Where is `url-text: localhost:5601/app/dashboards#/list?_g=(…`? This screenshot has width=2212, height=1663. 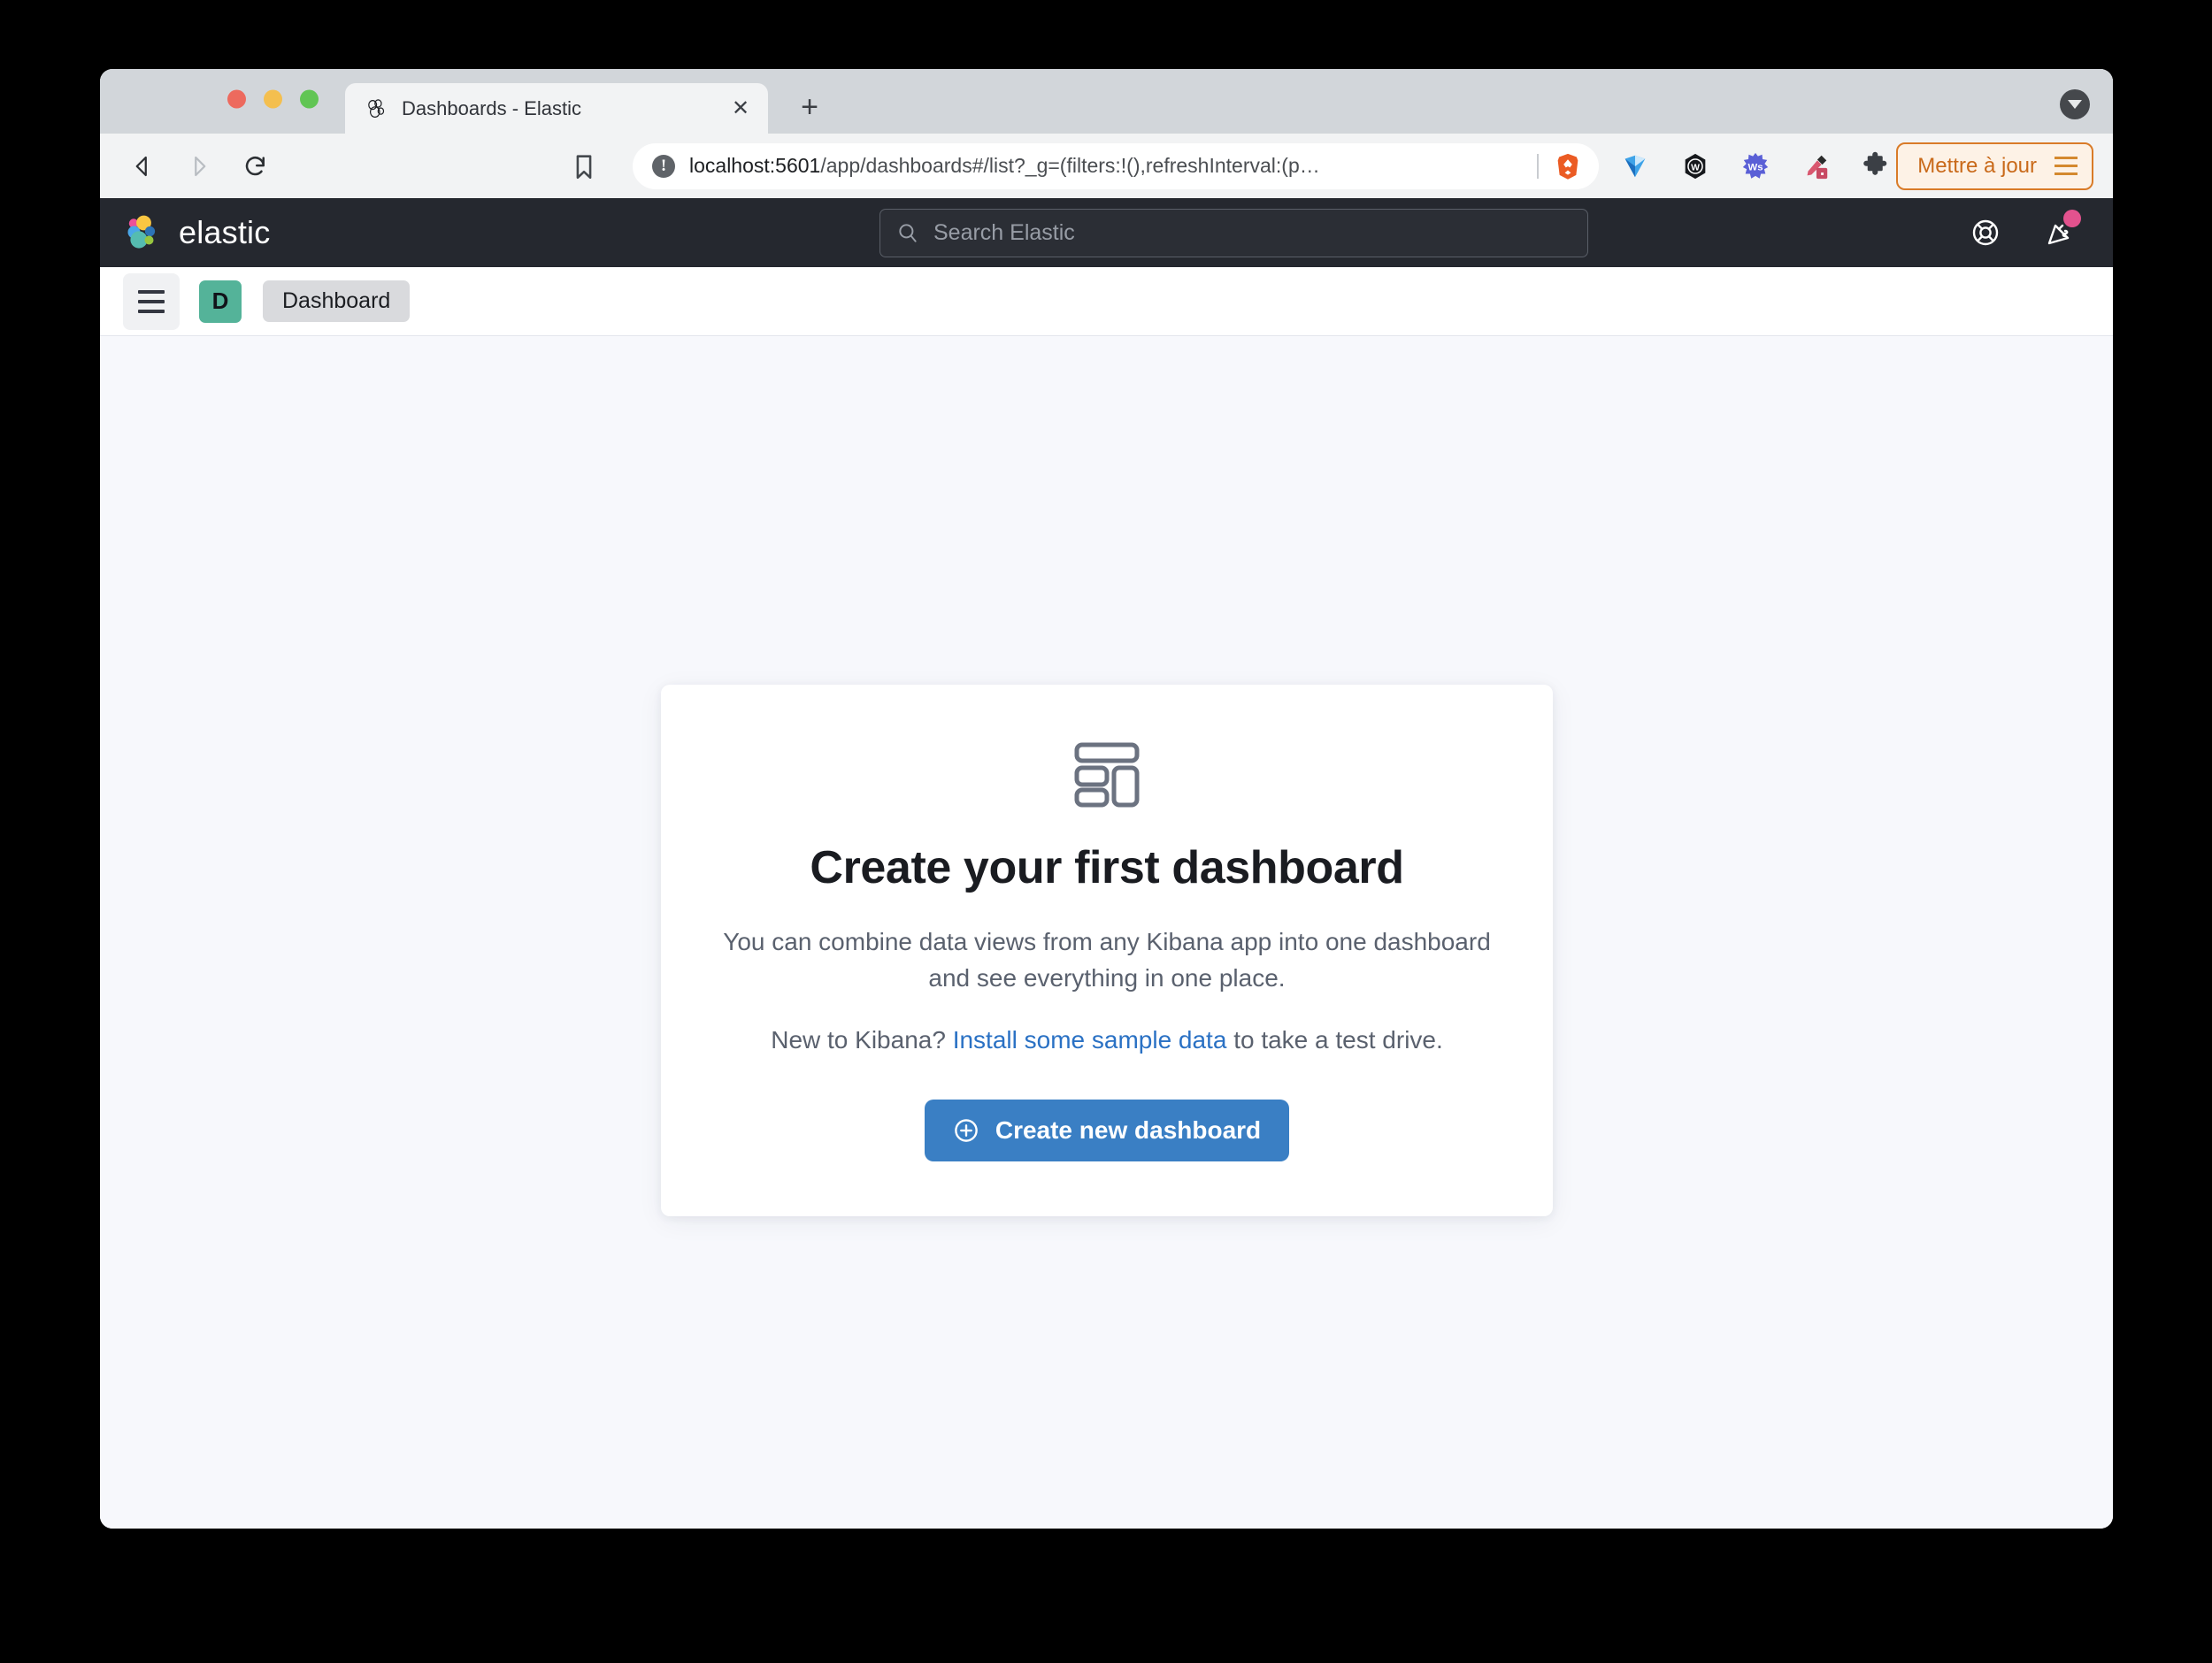
url-text: localhost:5601/app/dashboards#/list?_g=(… is located at coordinates (1106, 166).